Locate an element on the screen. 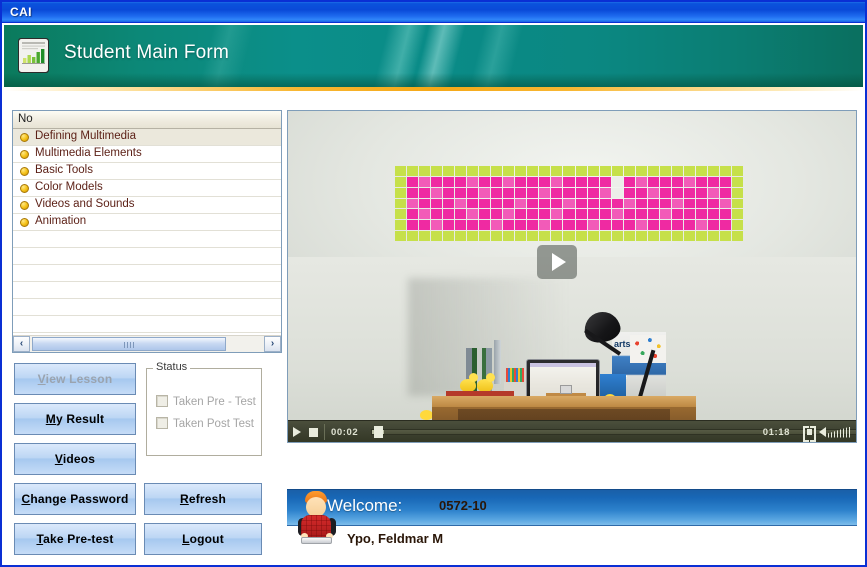 This screenshot has width=867, height=567. horizontal-scrollbar: ‹ › is located at coordinates (147, 343).